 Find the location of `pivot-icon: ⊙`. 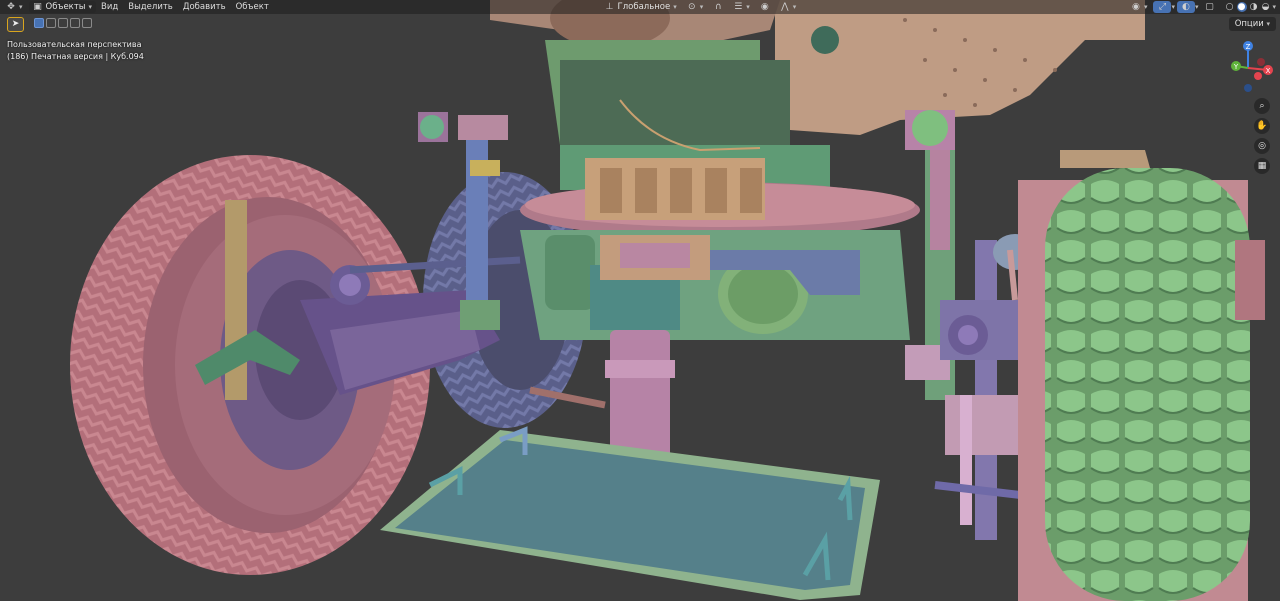

pivot-icon: ⊙ is located at coordinates (691, 7).